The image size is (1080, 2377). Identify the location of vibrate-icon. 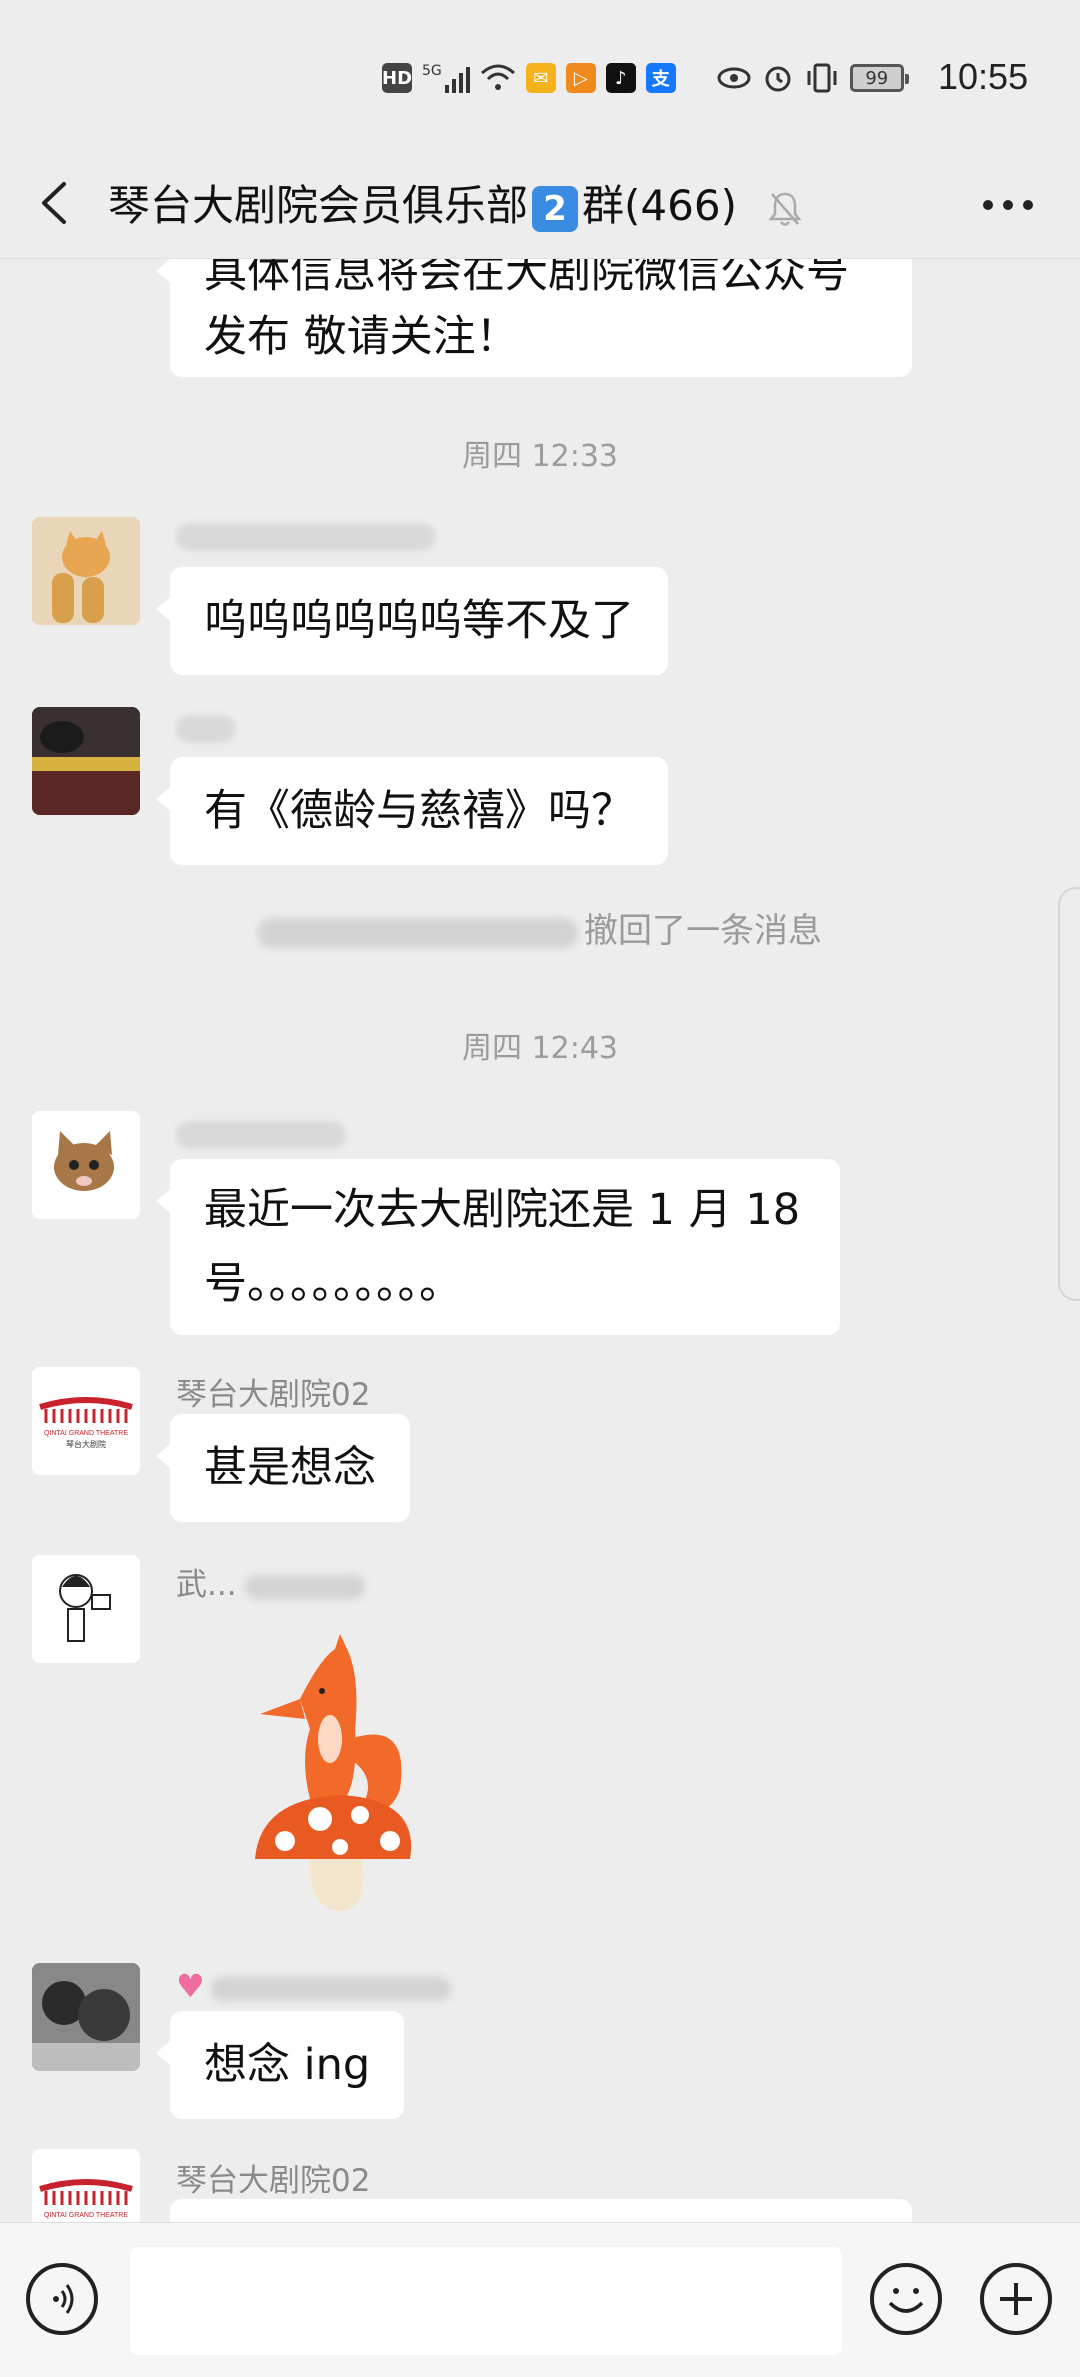
(822, 78).